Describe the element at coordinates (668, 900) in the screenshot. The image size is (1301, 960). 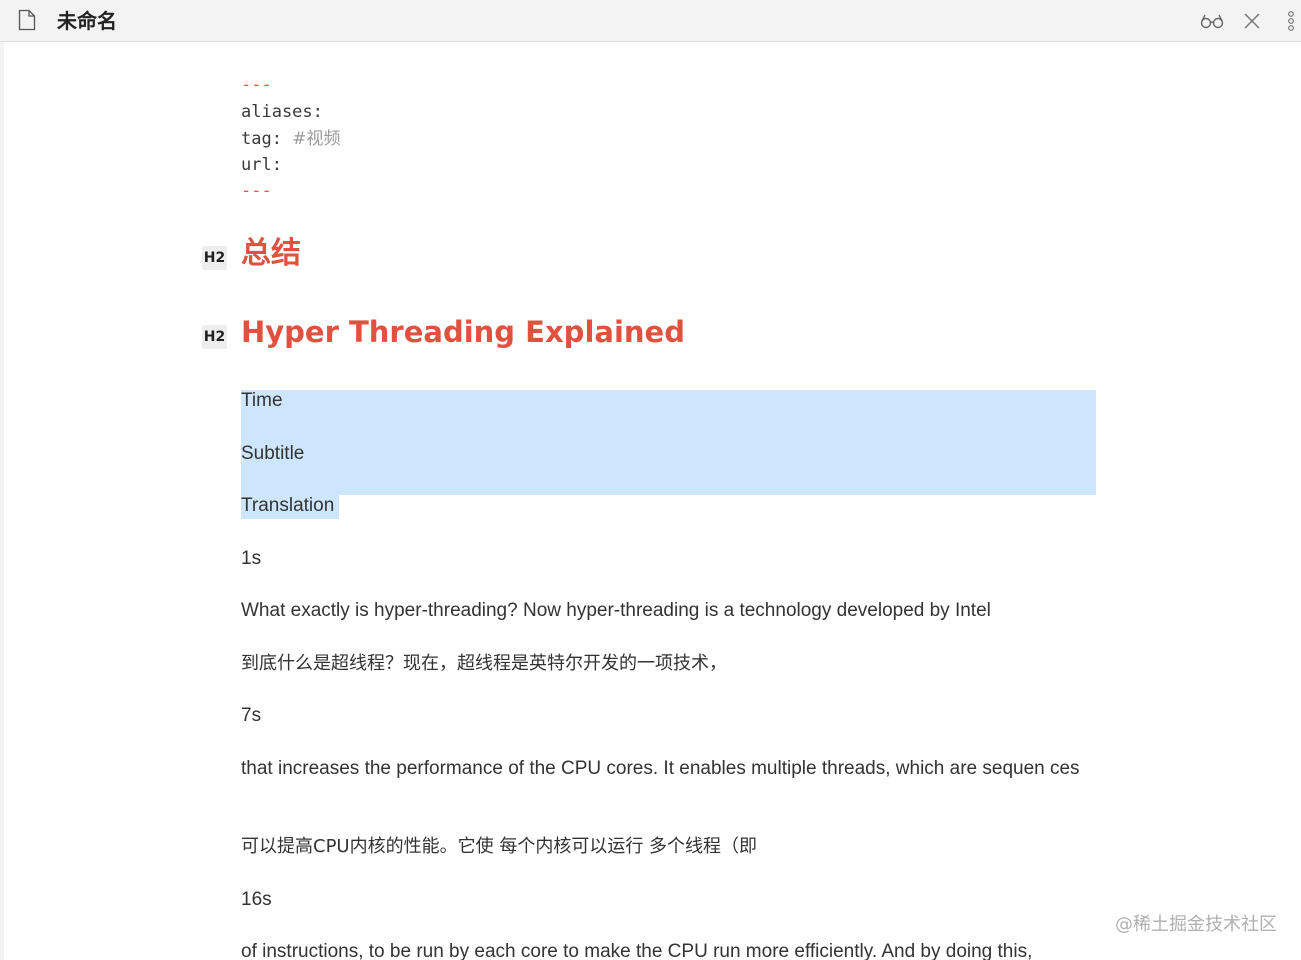
I see `paragraph: 16s` at that location.